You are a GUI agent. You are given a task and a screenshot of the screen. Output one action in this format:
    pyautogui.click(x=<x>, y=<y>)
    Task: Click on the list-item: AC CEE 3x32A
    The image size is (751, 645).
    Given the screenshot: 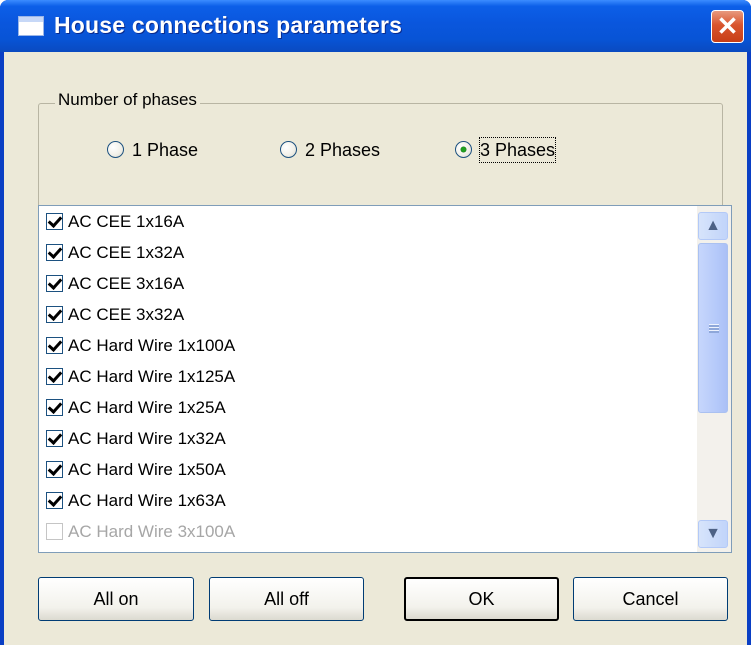 What is the action you would take?
    pyautogui.click(x=368, y=316)
    